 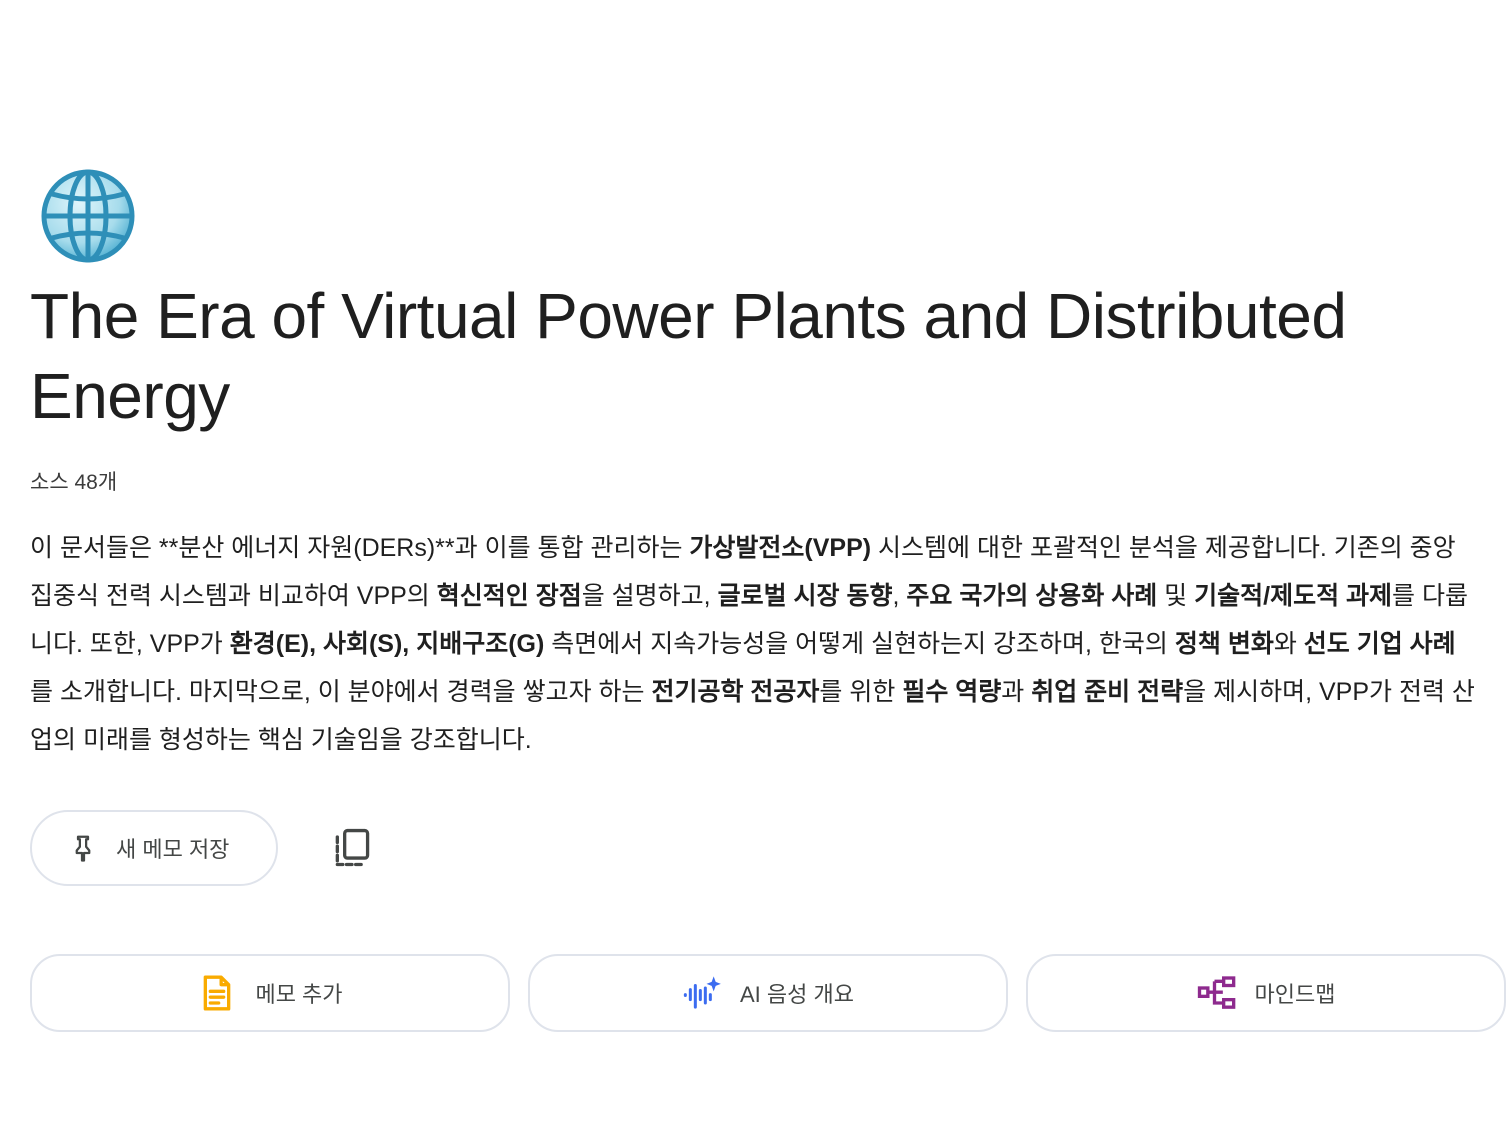 What do you see at coordinates (1032, 596) in the screenshot?
I see `summary-highlight: 주요 국가의 상용화 사례` at bounding box center [1032, 596].